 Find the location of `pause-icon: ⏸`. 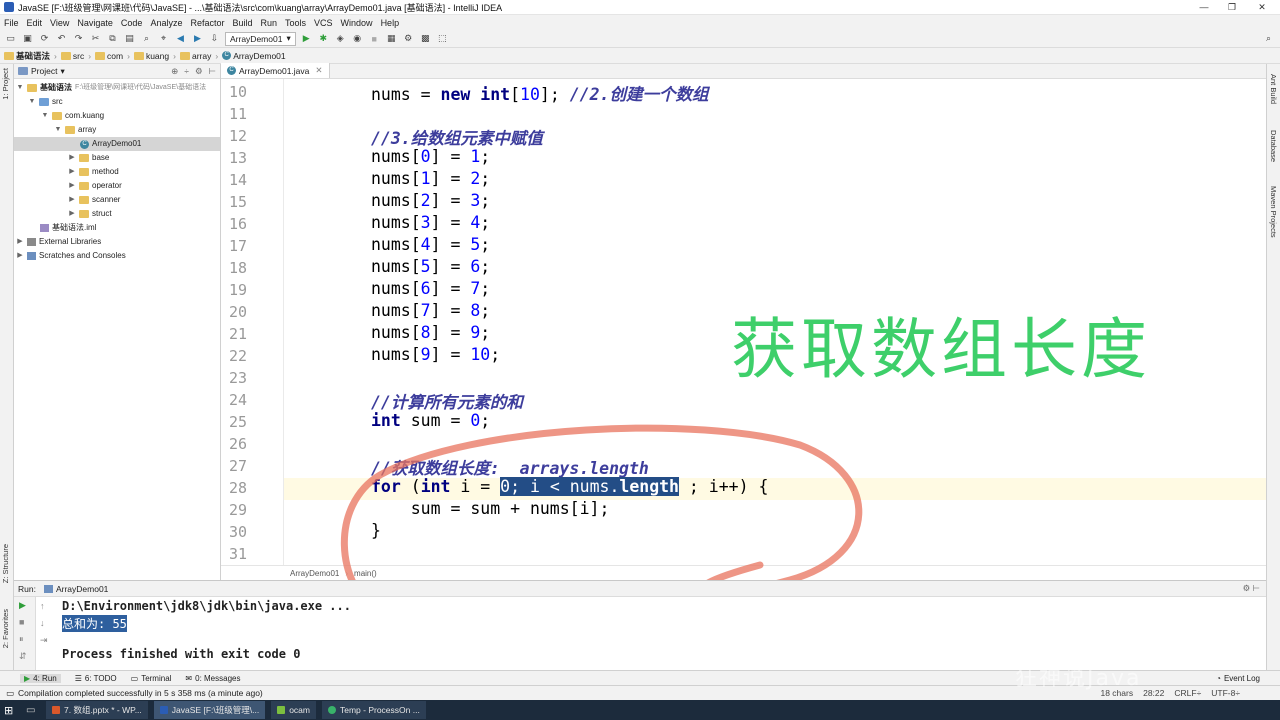

pause-icon: ⏸ is located at coordinates (21, 639).